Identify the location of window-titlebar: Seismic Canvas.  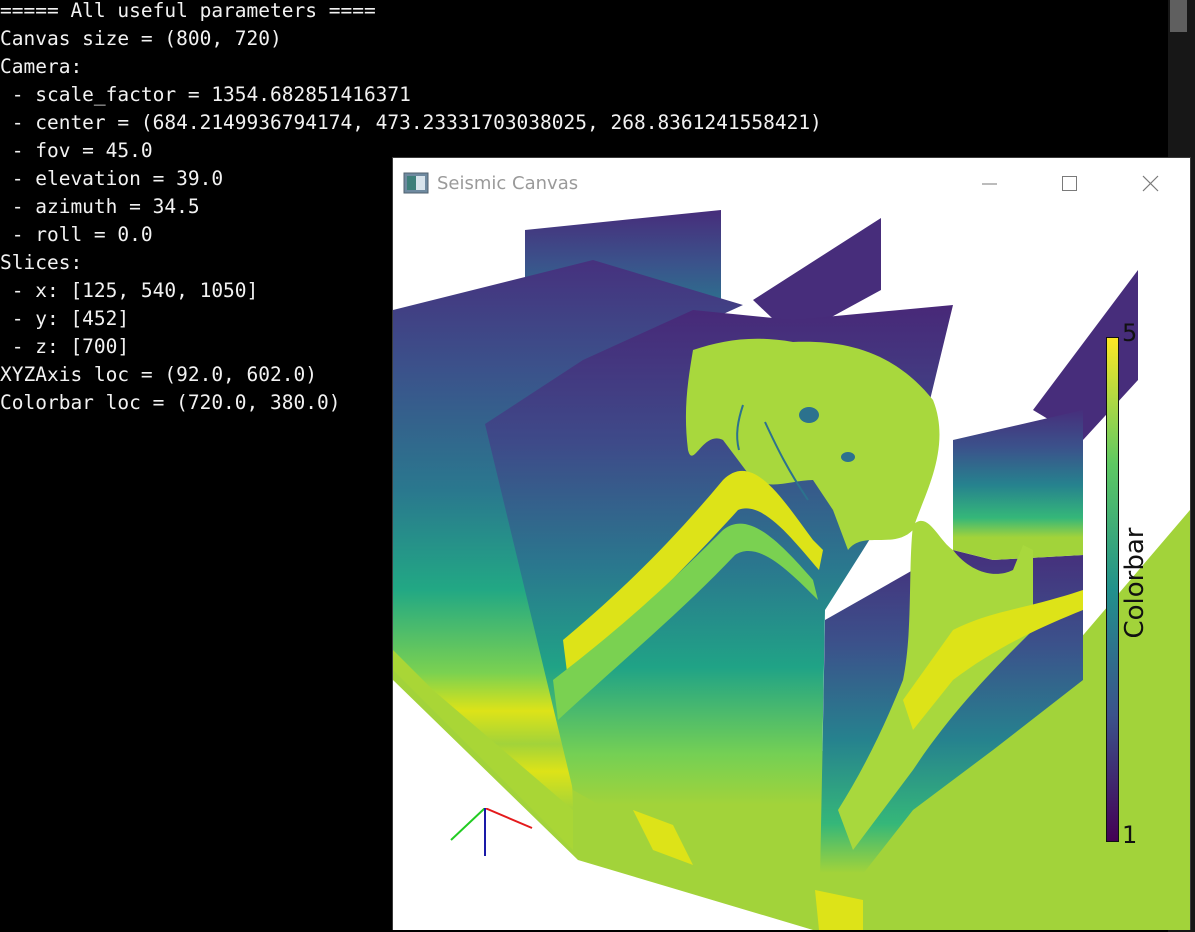
(791, 184).